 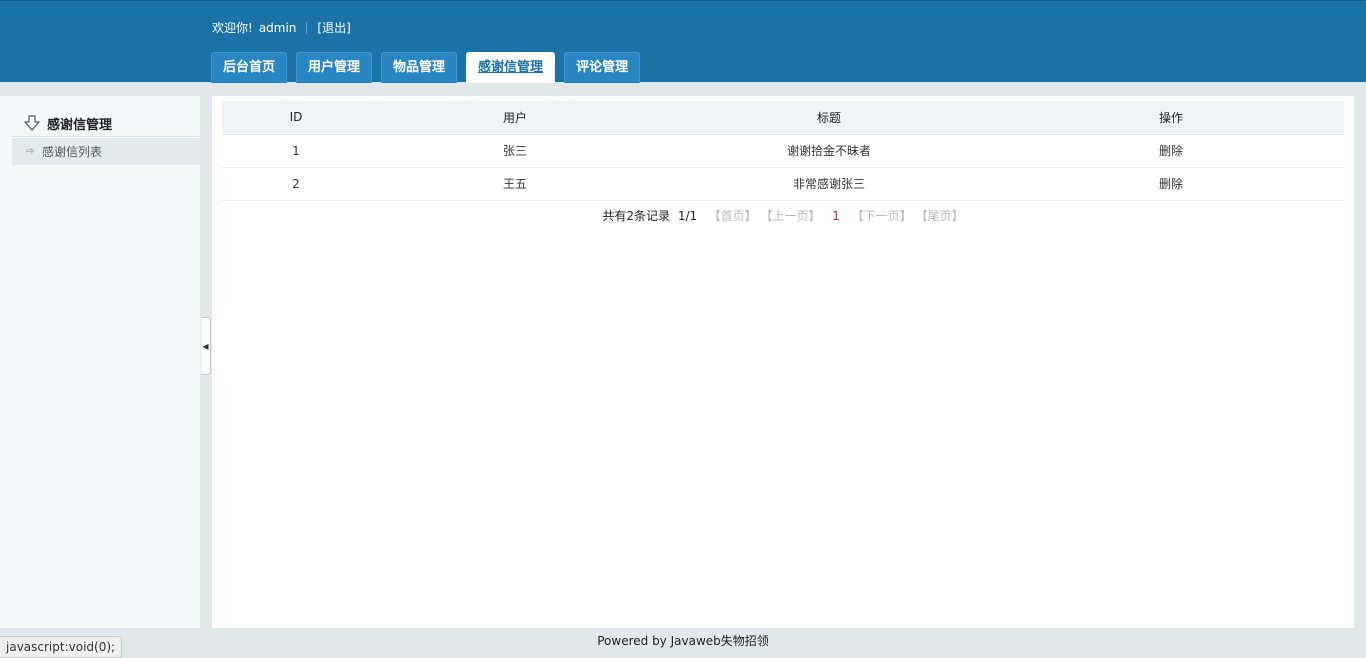 What do you see at coordinates (940, 216) in the screenshot?
I see `last-page-link: 【尾页】` at bounding box center [940, 216].